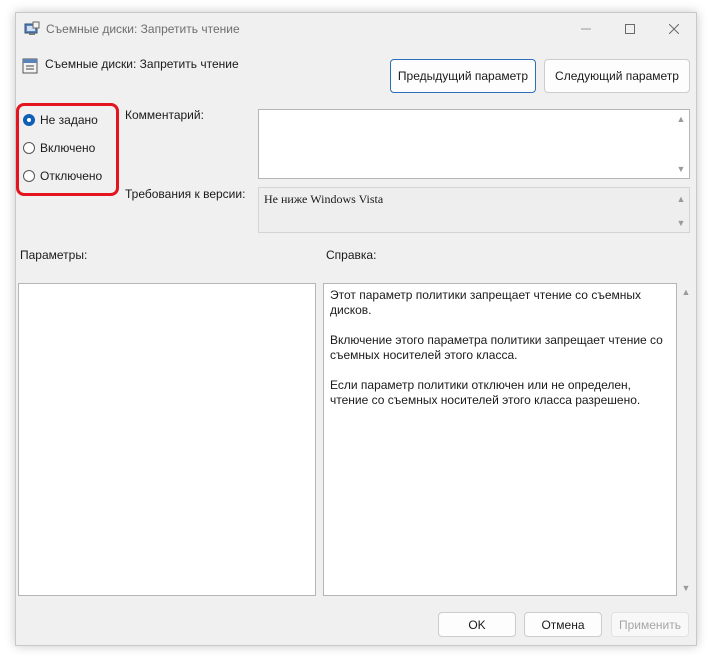  I want to click on minimize-button, so click(586, 29).